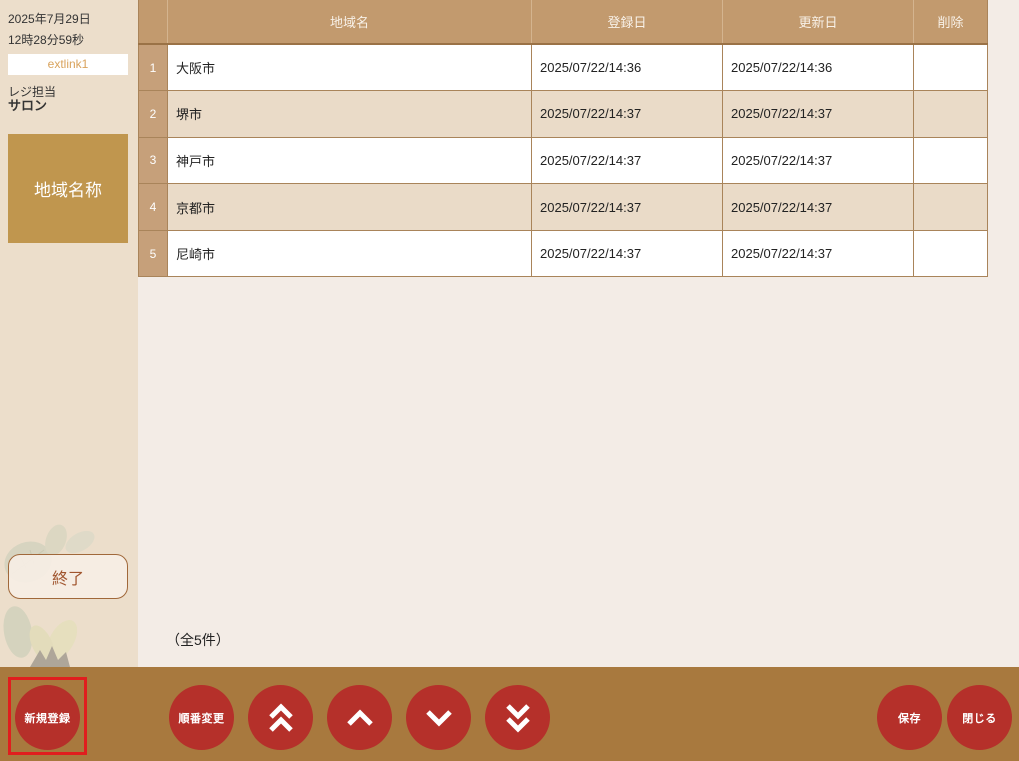 The image size is (1019, 761). Describe the element at coordinates (979, 717) in the screenshot. I see `close-button: 閉じる` at that location.